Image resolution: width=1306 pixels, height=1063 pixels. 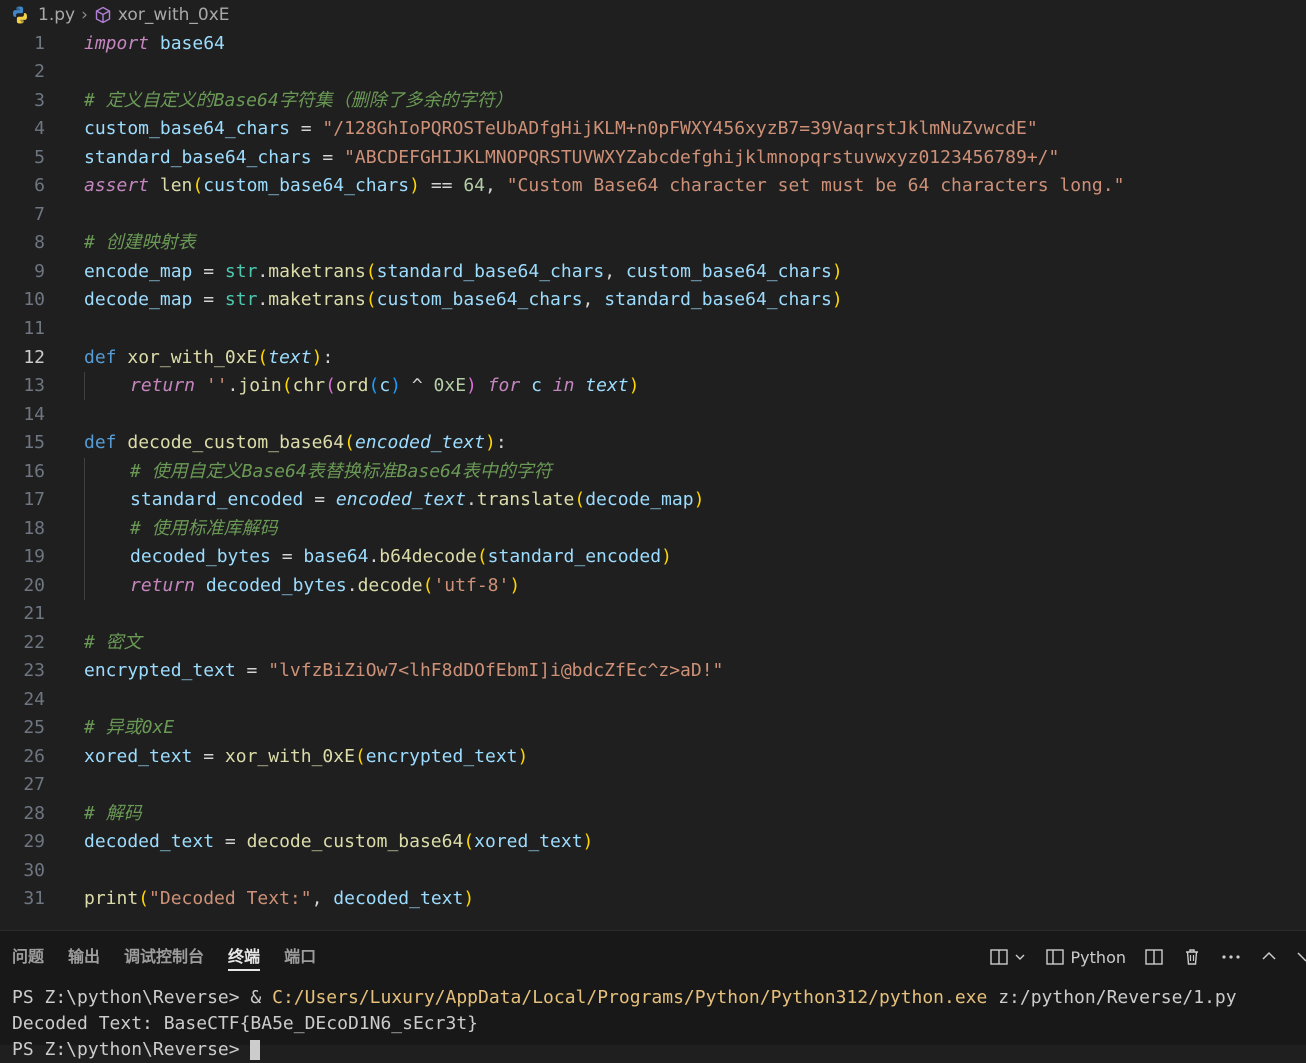 What do you see at coordinates (653, 329) in the screenshot?
I see `code-line: 11` at bounding box center [653, 329].